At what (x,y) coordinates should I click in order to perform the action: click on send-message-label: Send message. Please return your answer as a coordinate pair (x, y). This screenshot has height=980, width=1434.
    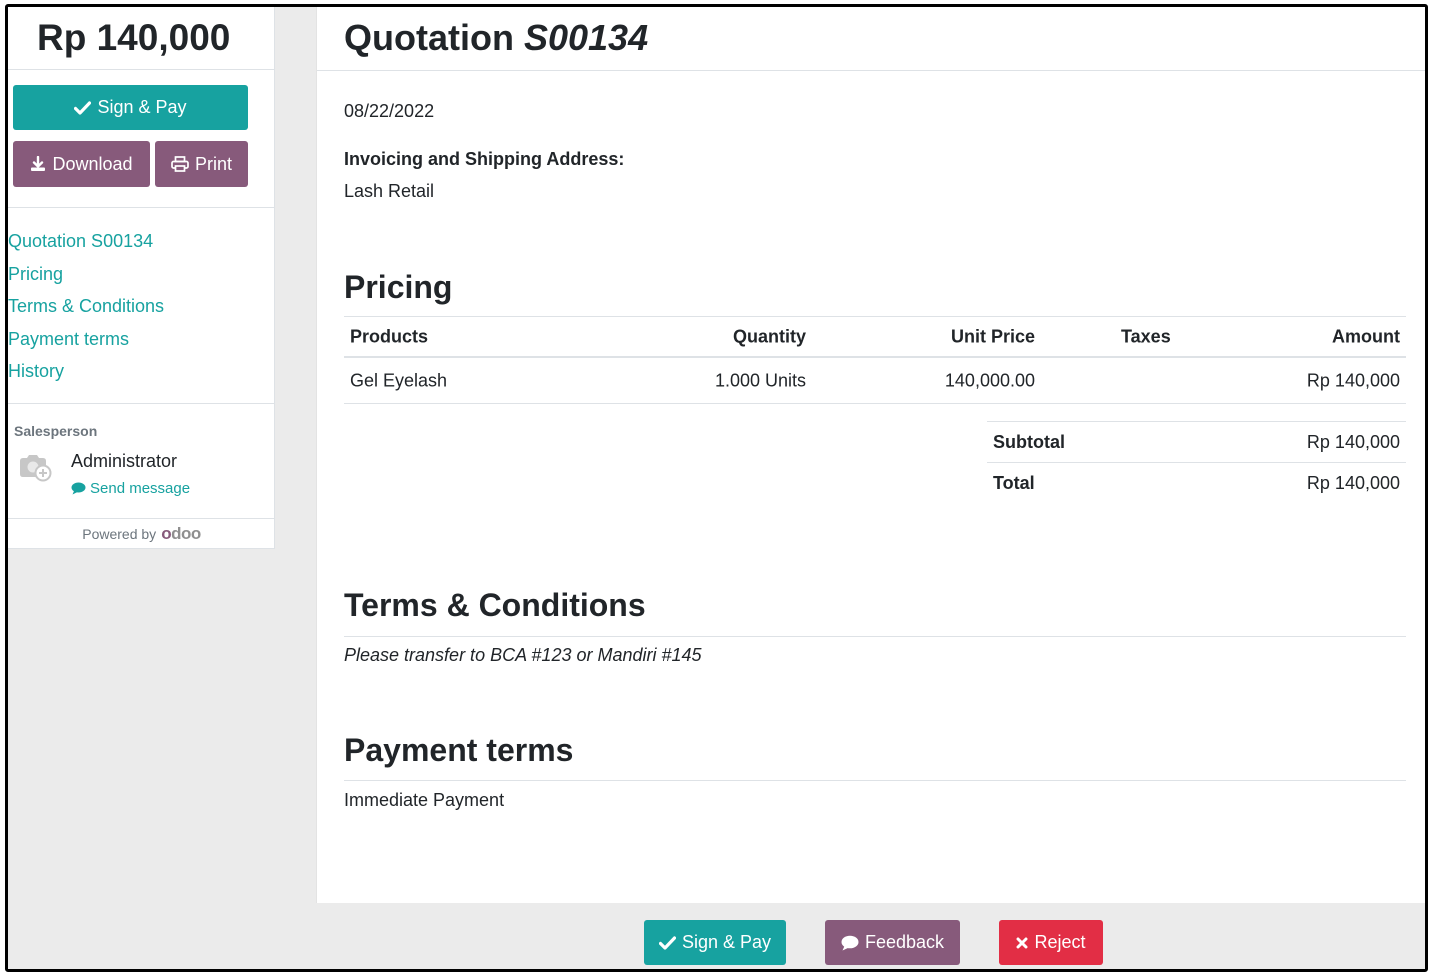
    Looking at the image, I should click on (140, 488).